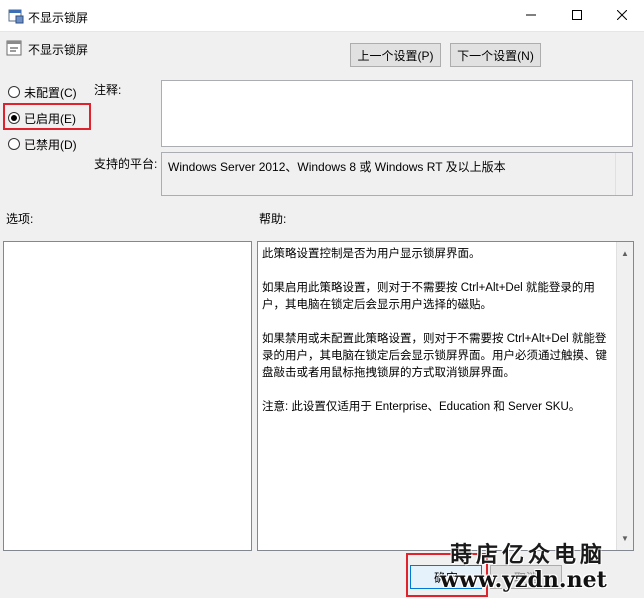 This screenshot has height=598, width=644. I want to click on minimize-button, so click(531, 16).